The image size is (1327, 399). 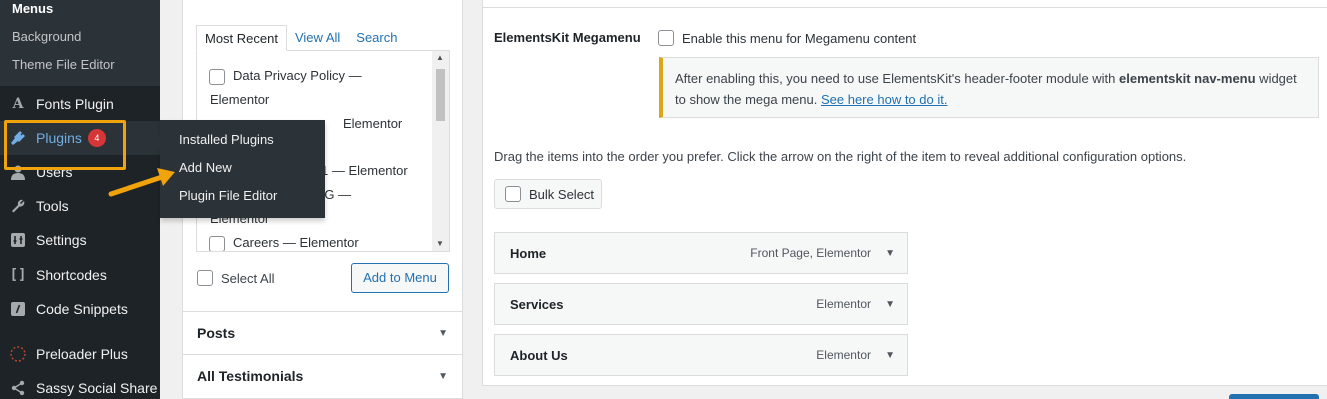 I want to click on save-menu-button, so click(x=1274, y=396).